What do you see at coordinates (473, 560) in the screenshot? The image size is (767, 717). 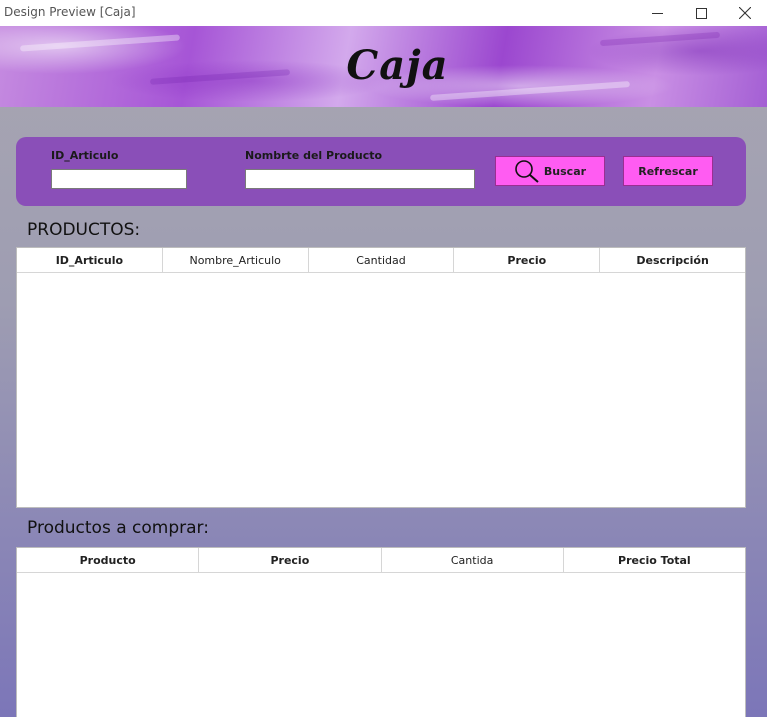 I see `column-header-cantida: Cantida` at bounding box center [473, 560].